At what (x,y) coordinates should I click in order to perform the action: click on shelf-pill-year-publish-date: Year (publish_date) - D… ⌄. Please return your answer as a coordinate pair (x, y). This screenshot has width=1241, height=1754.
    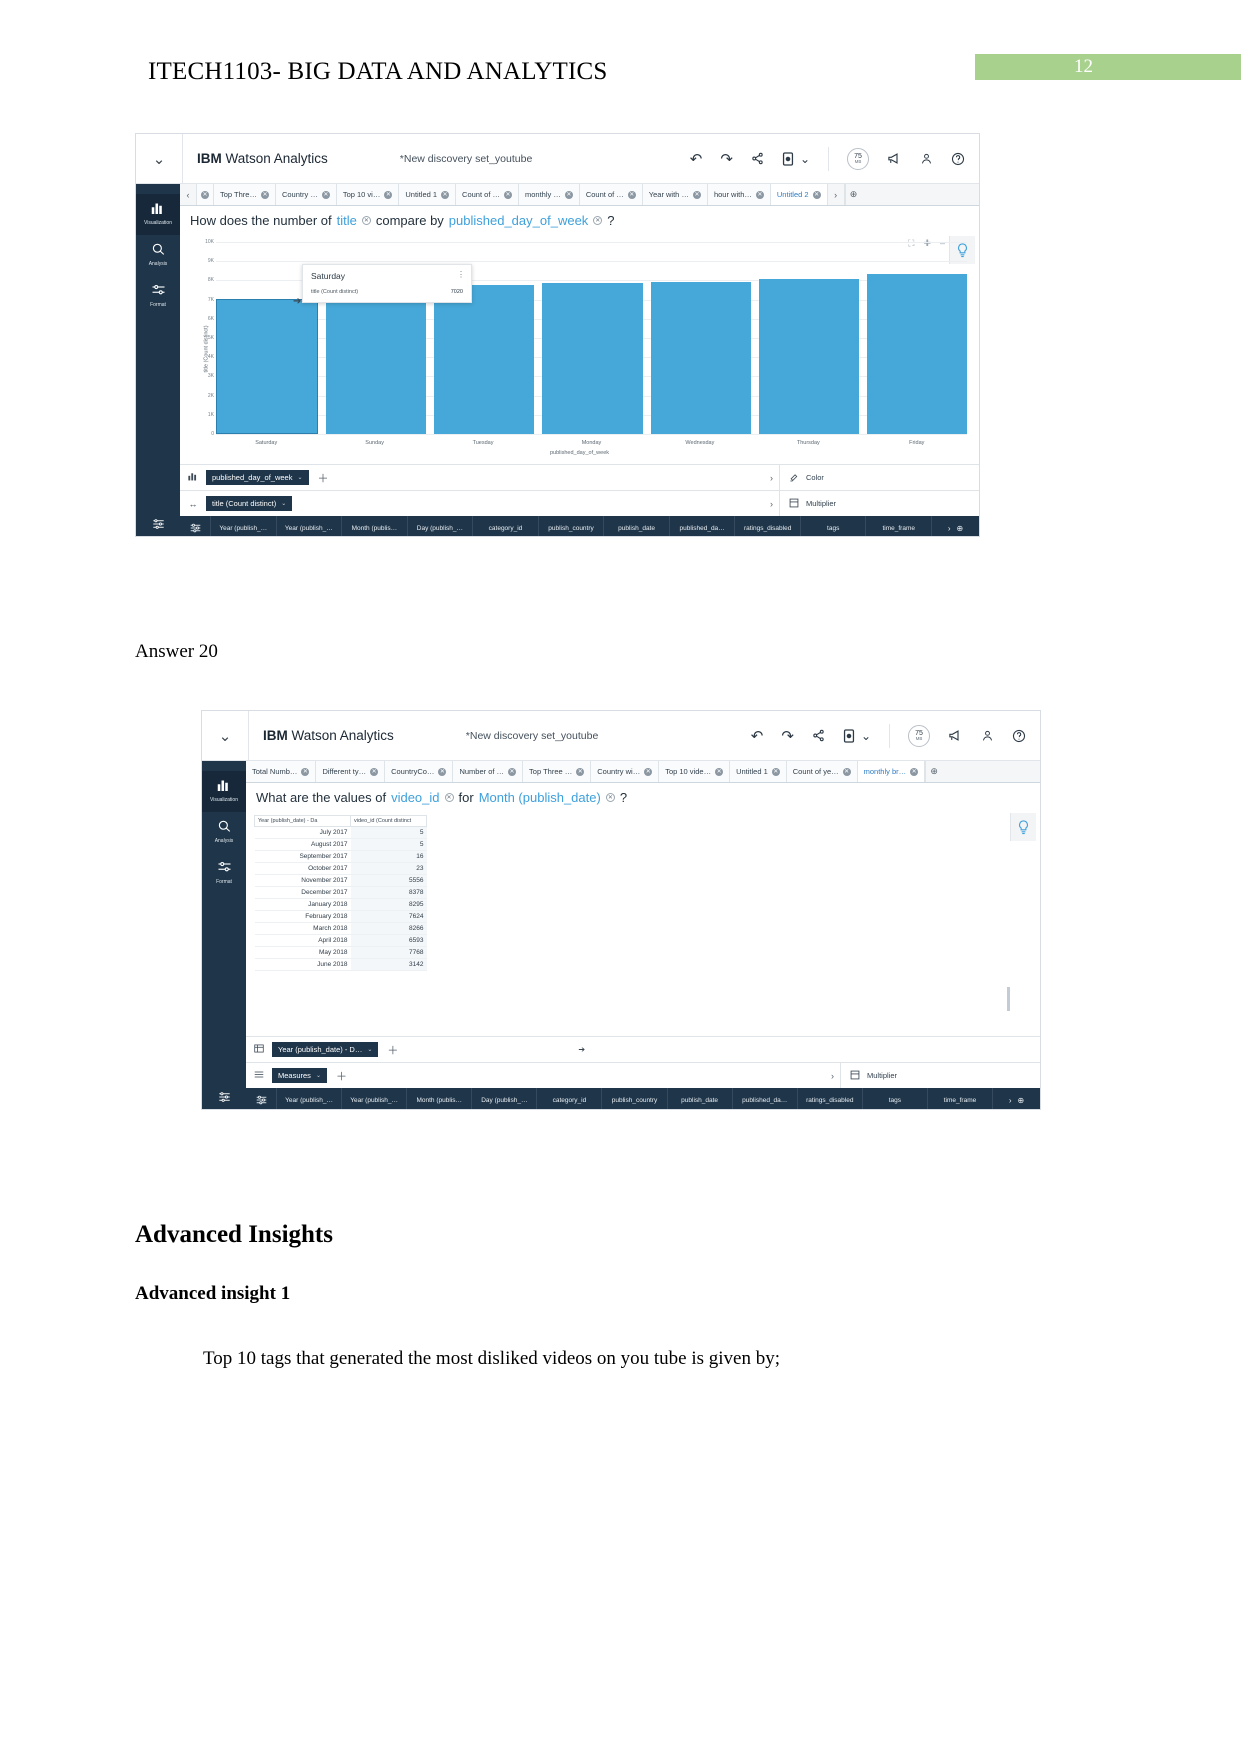
    Looking at the image, I should click on (325, 1049).